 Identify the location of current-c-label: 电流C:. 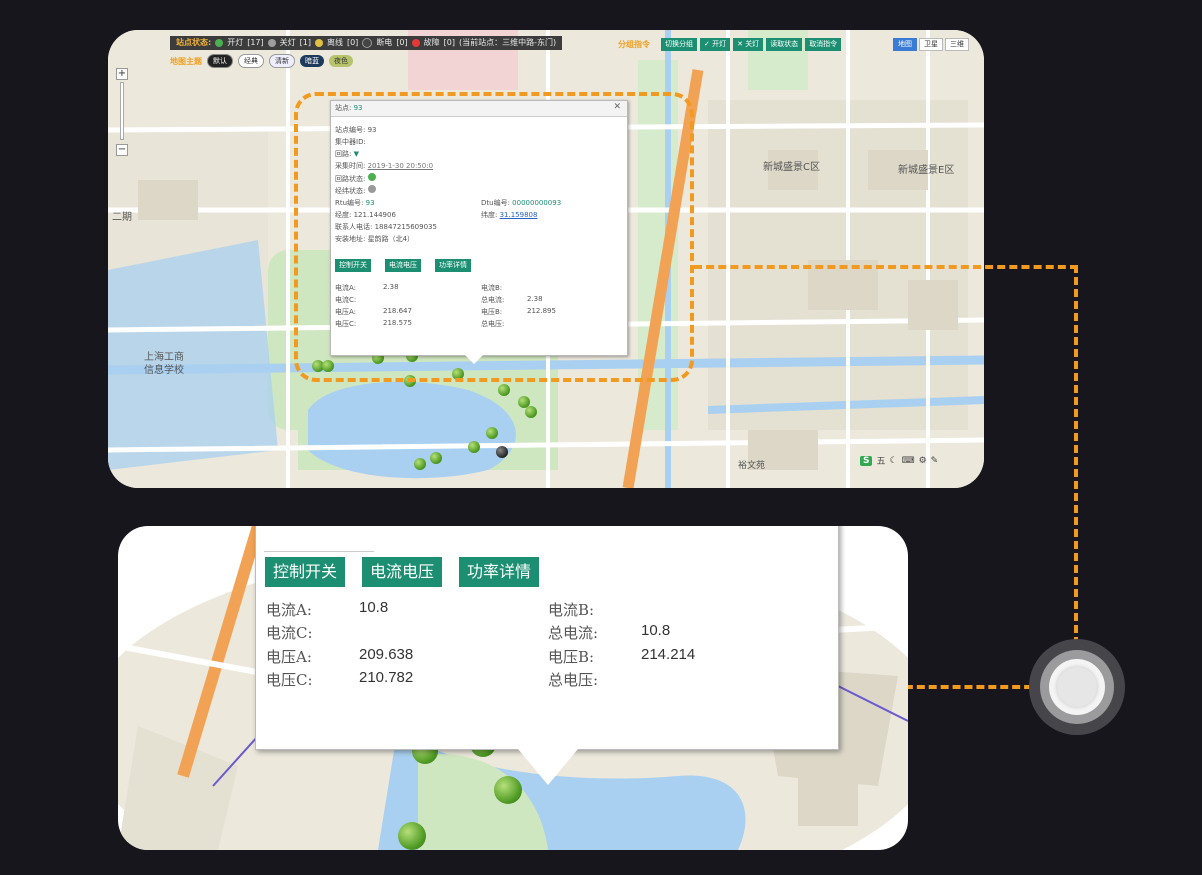
(289, 633).